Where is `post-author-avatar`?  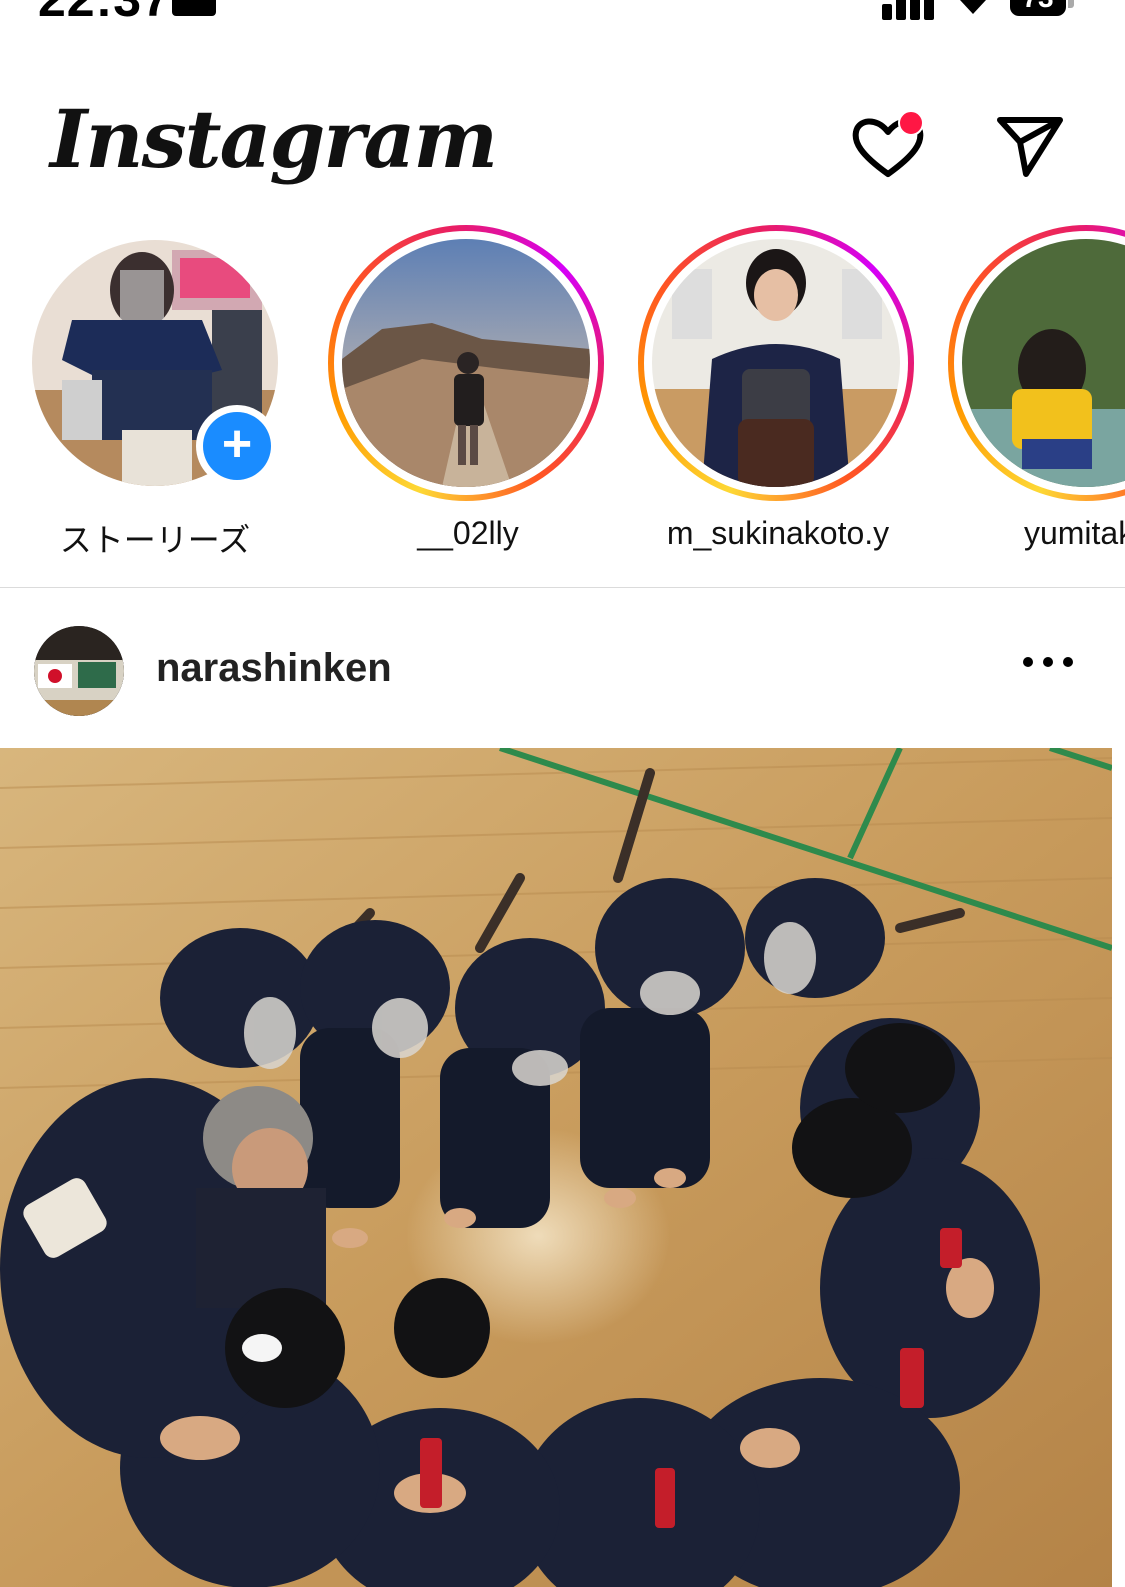 post-author-avatar is located at coordinates (79, 671).